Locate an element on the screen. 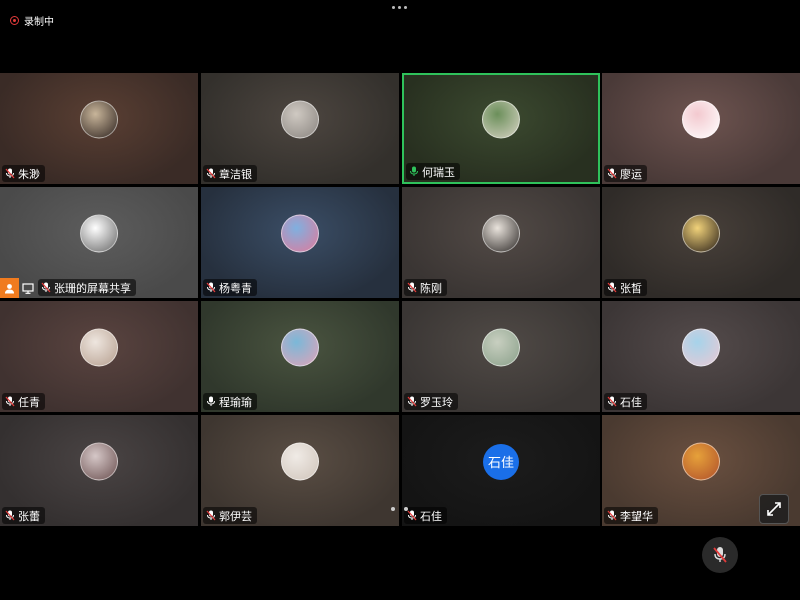  participant-name: 朱渺 is located at coordinates (29, 174).